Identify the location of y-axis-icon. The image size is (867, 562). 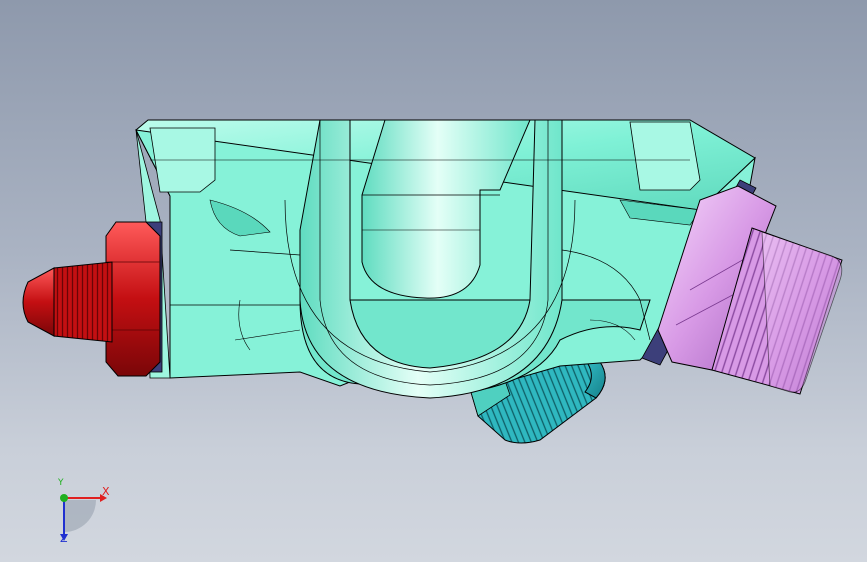
(64, 498).